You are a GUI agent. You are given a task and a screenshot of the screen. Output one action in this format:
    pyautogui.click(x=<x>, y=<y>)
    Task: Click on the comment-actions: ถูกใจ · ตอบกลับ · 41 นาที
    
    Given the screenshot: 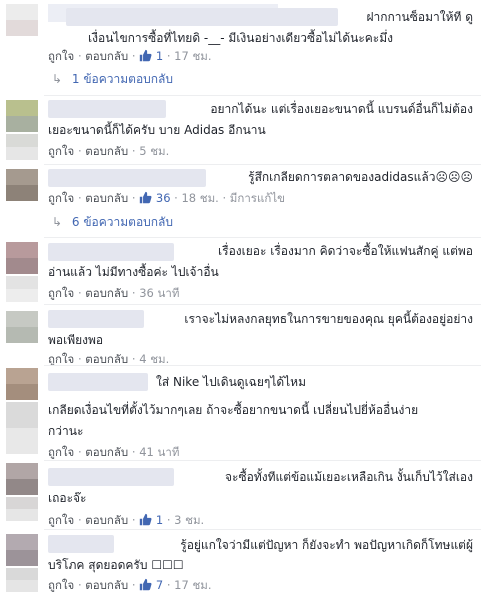 What is the action you would take?
    pyautogui.click(x=113, y=452)
    